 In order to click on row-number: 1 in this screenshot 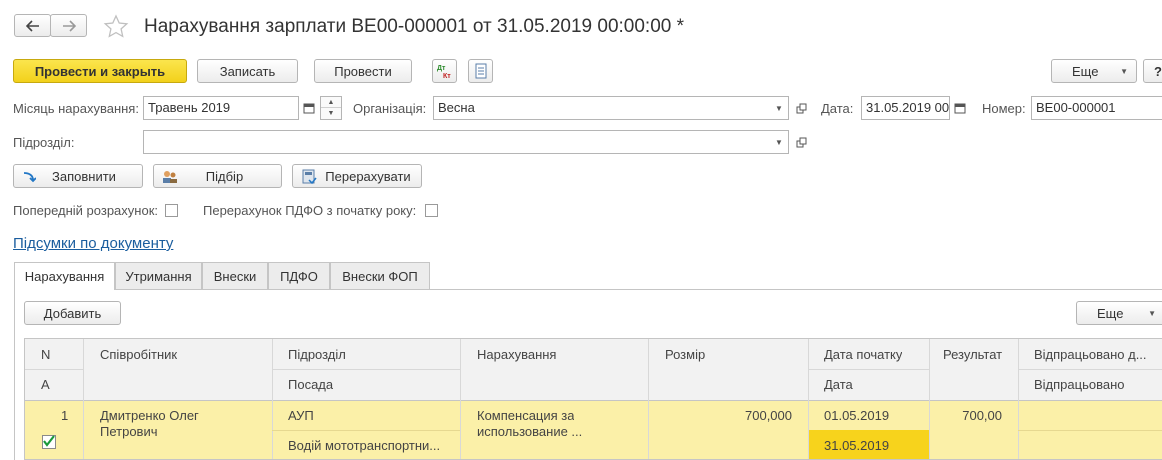, I will do `click(65, 415)`.